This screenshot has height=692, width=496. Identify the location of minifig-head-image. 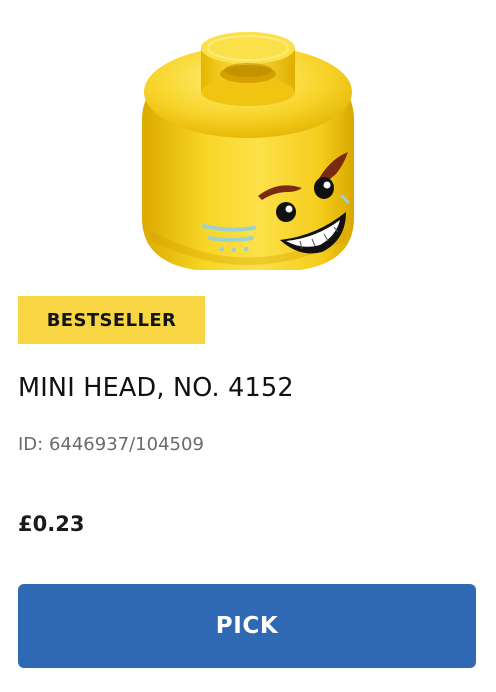
(248, 151).